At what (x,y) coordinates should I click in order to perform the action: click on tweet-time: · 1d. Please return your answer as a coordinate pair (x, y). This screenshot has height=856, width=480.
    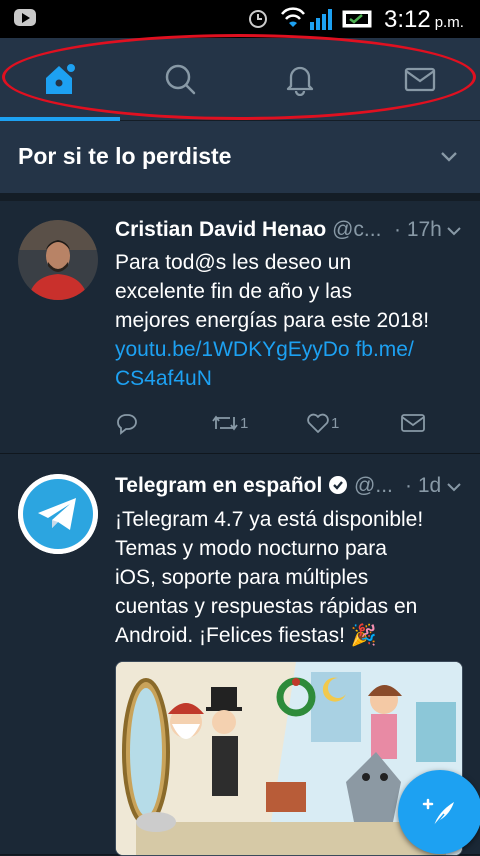
    Looking at the image, I should click on (423, 485).